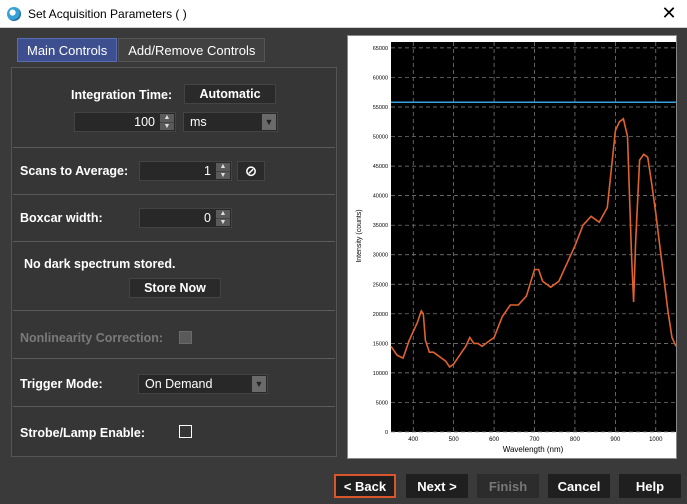 The width and height of the screenshot is (687, 504). I want to click on boxcar-stepper: ▲ ▼, so click(223, 219).